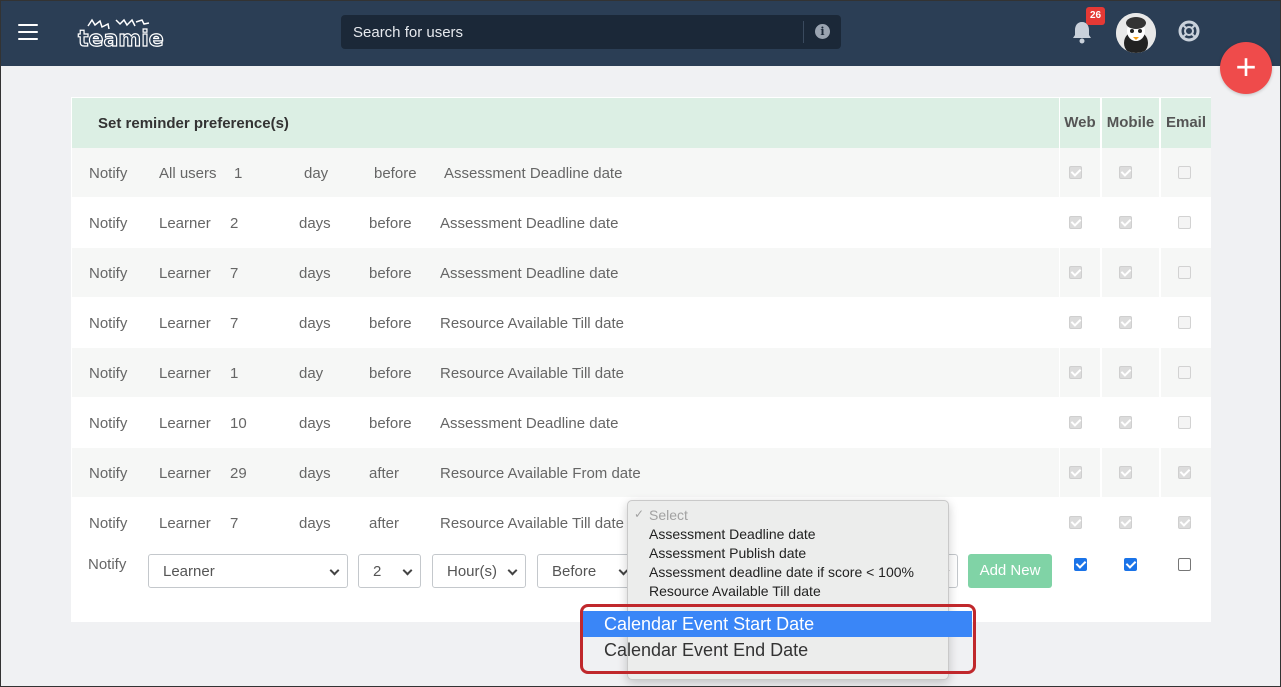  Describe the element at coordinates (1136, 33) in the screenshot. I see `avatar` at that location.